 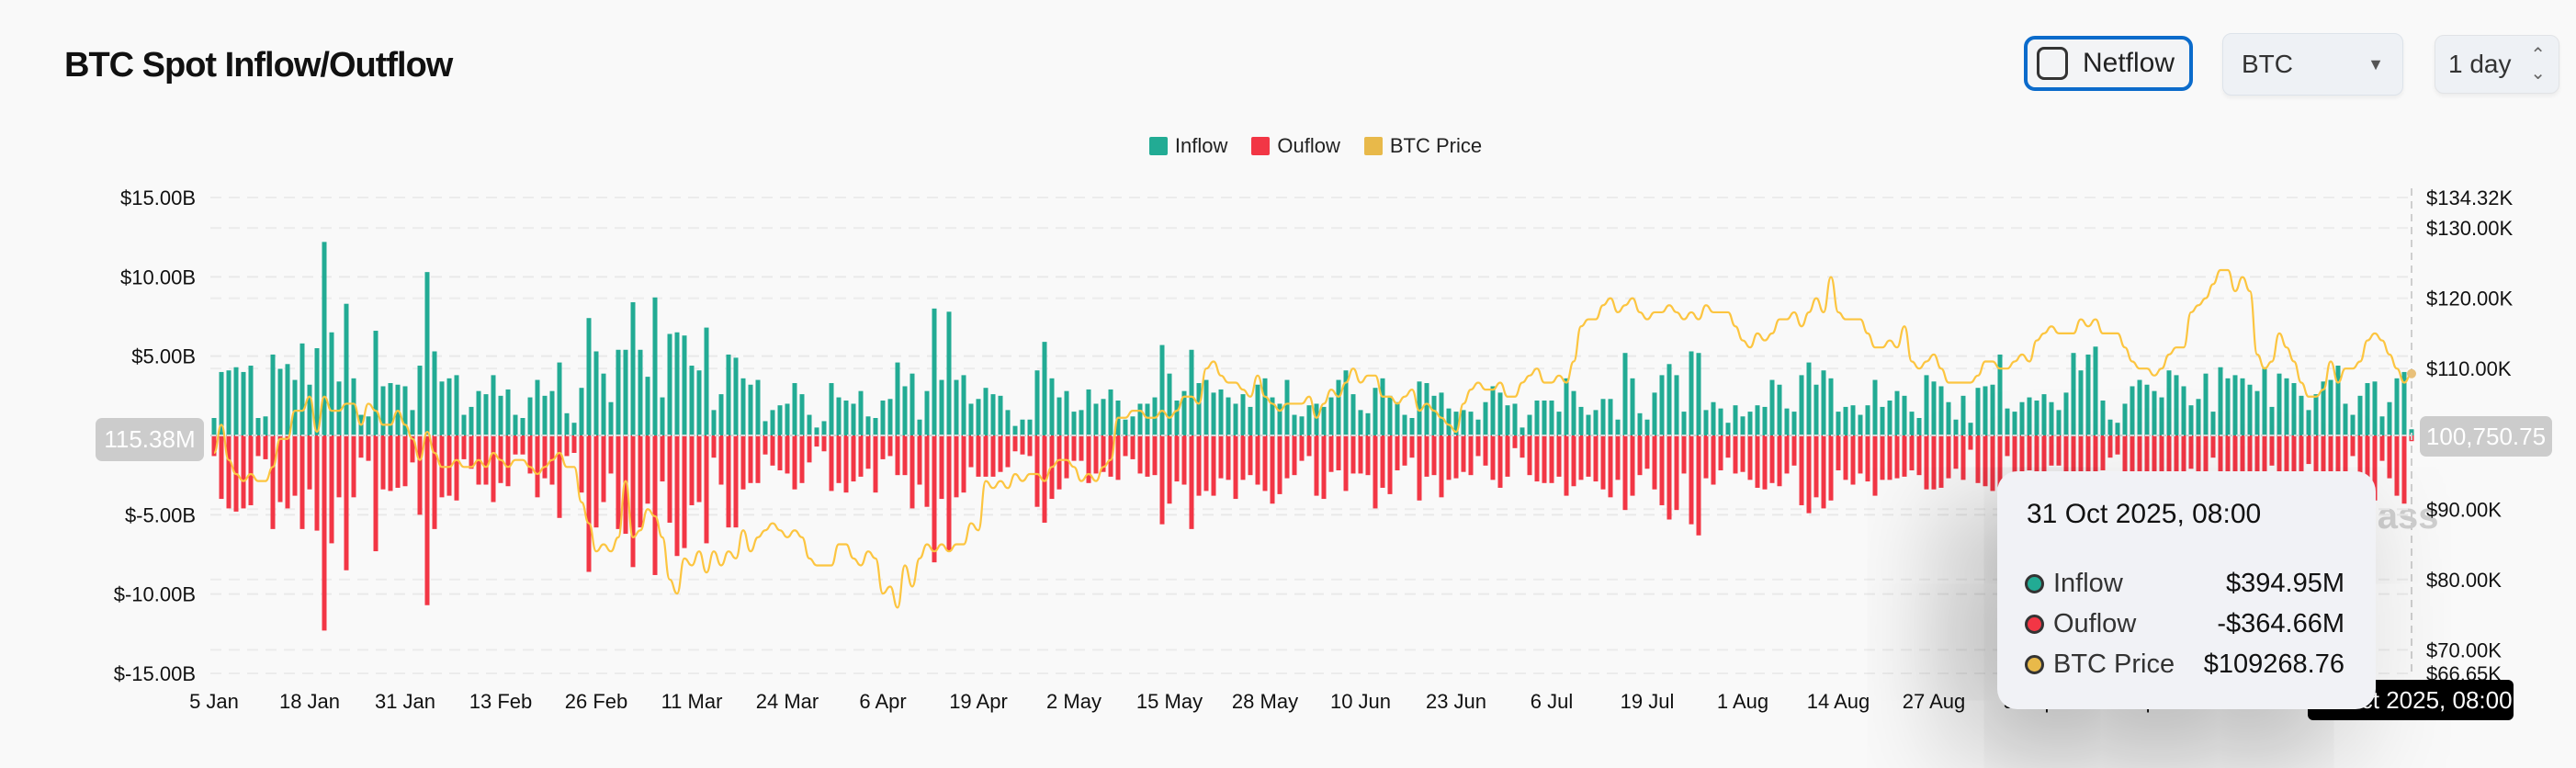 What do you see at coordinates (2034, 583) in the screenshot?
I see `inflow-dot-icon` at bounding box center [2034, 583].